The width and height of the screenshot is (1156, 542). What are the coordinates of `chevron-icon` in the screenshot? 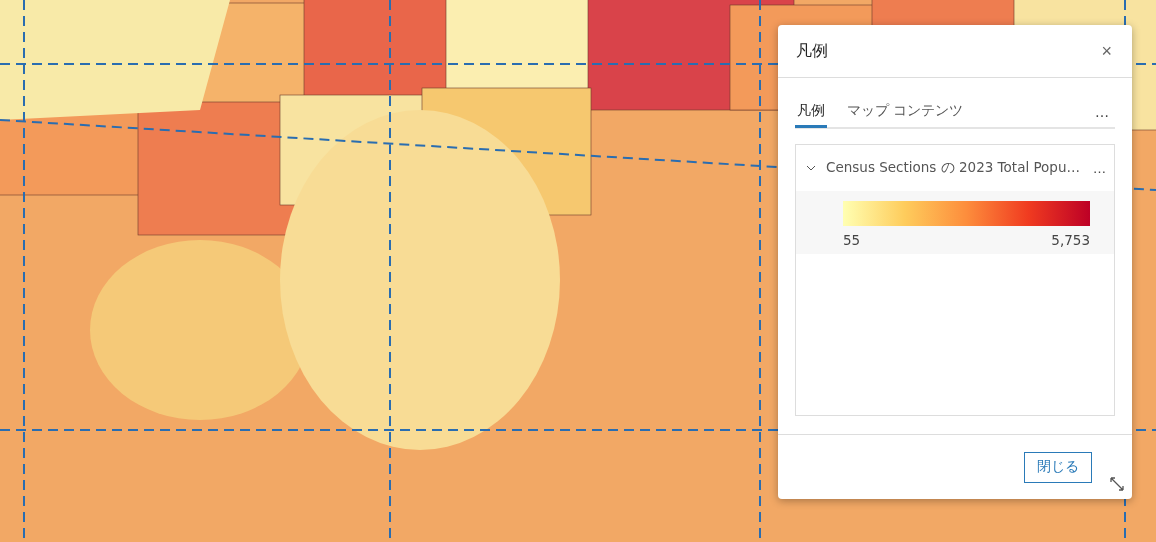 It's located at (811, 168).